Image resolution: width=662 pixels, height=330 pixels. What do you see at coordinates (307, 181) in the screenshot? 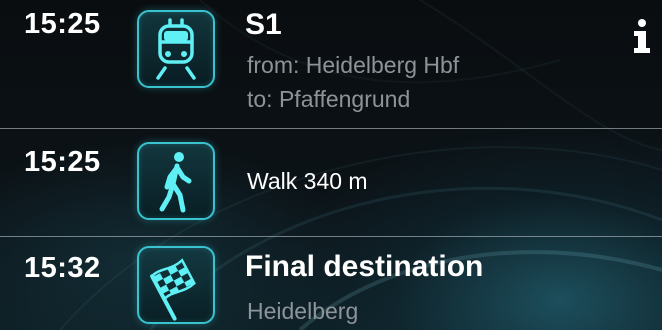
I see `walk-distance: Walk 340 m` at bounding box center [307, 181].